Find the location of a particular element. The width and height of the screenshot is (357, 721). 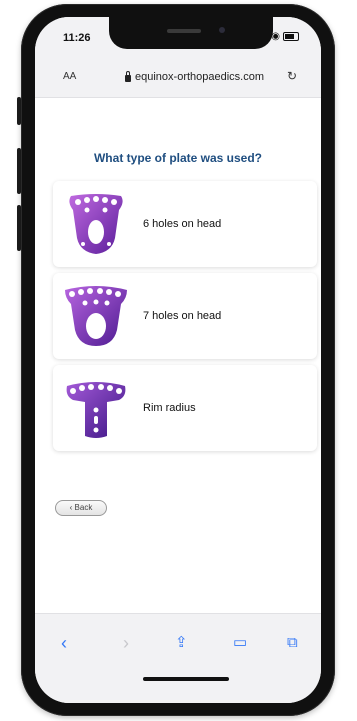

url-display: equinox-orthopaedics.com is located at coordinates (195, 76).